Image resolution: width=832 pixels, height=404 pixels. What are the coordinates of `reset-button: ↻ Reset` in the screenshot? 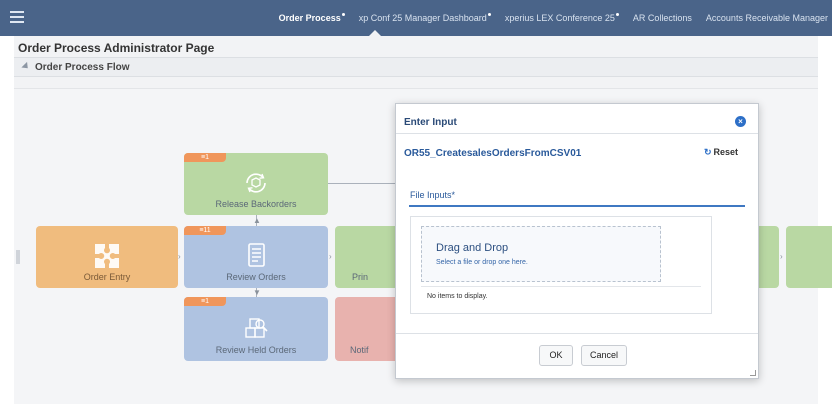 It's located at (721, 152).